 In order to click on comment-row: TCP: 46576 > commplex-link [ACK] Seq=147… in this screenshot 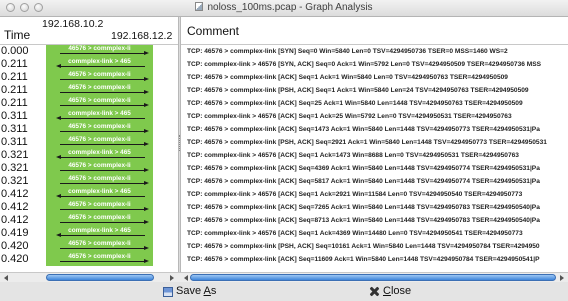, I will do `click(374, 129)`.